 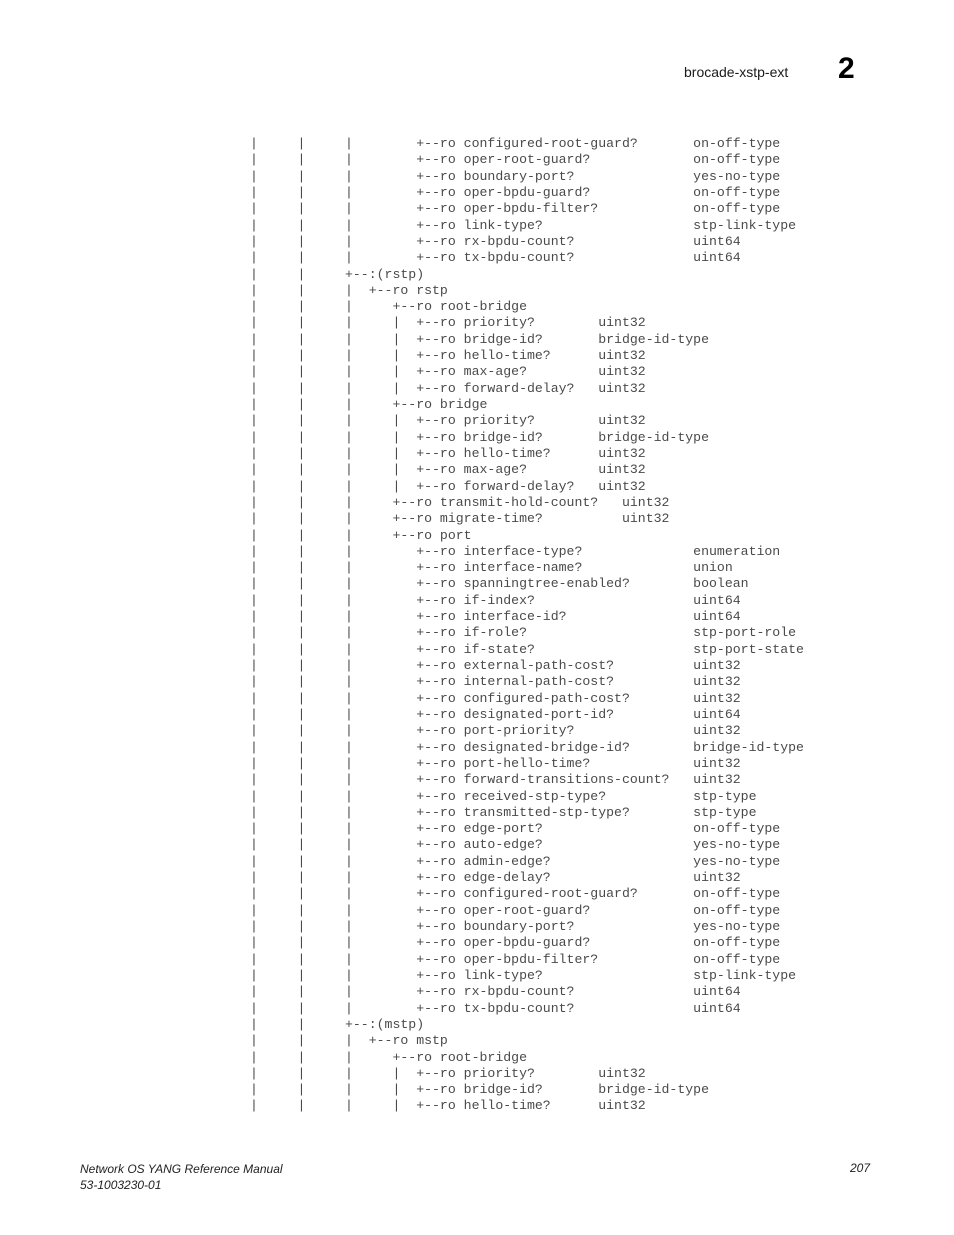 I want to click on tree-line: | | | +--ro mstp, so click(x=349, y=1041).